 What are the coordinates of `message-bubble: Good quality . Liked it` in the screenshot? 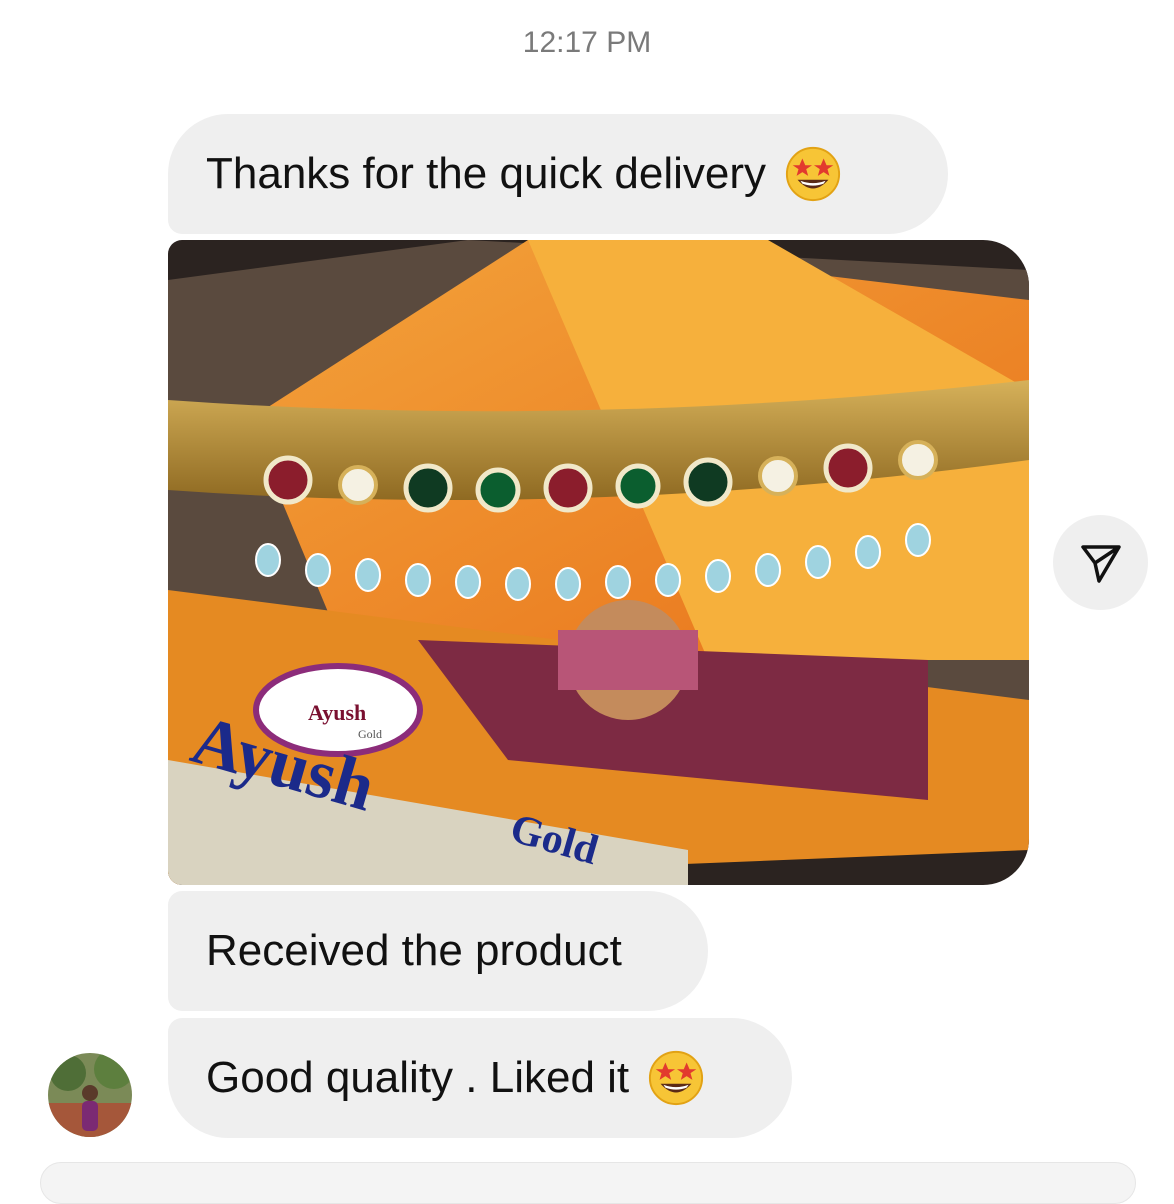 It's located at (480, 1078).